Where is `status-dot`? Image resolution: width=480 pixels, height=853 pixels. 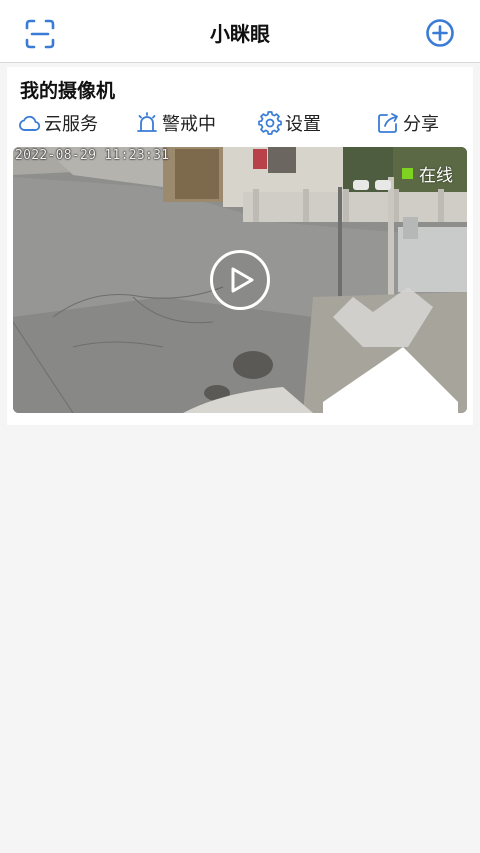
status-dot is located at coordinates (407, 173).